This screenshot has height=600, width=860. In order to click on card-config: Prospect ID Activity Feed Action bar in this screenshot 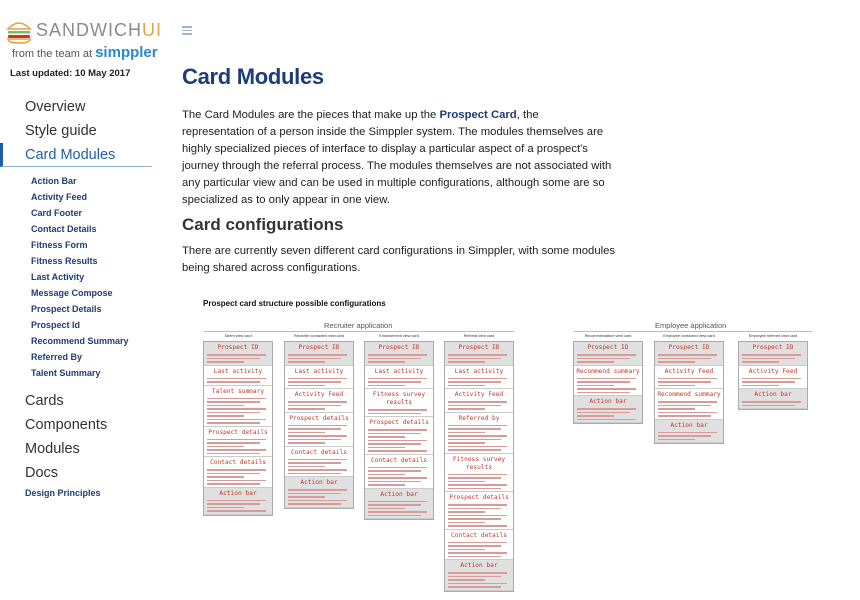, I will do `click(773, 375)`.